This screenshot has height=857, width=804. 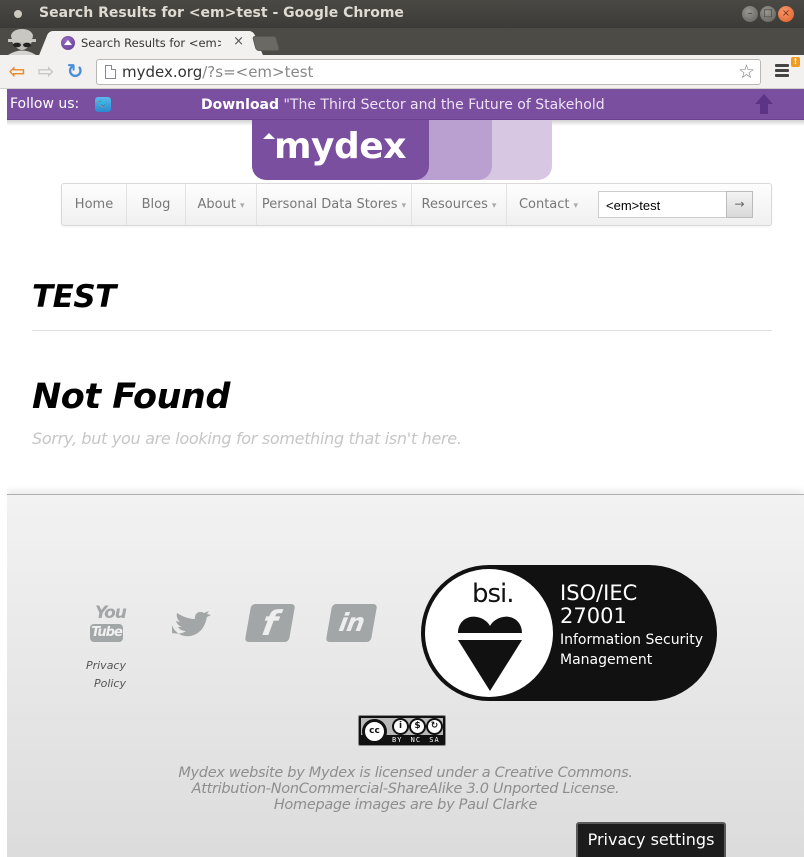 I want to click on nav-resources: Resources ▾, so click(x=459, y=204).